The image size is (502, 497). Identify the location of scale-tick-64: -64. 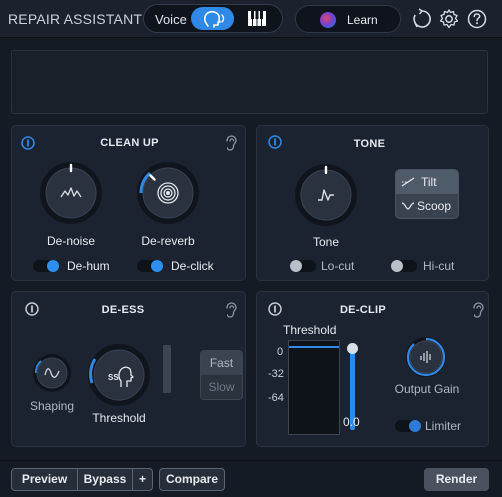
(276, 398).